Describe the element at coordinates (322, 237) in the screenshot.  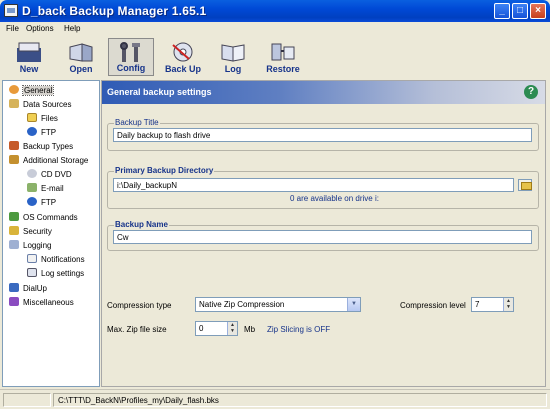
I see `backup-name-input: Cw` at that location.